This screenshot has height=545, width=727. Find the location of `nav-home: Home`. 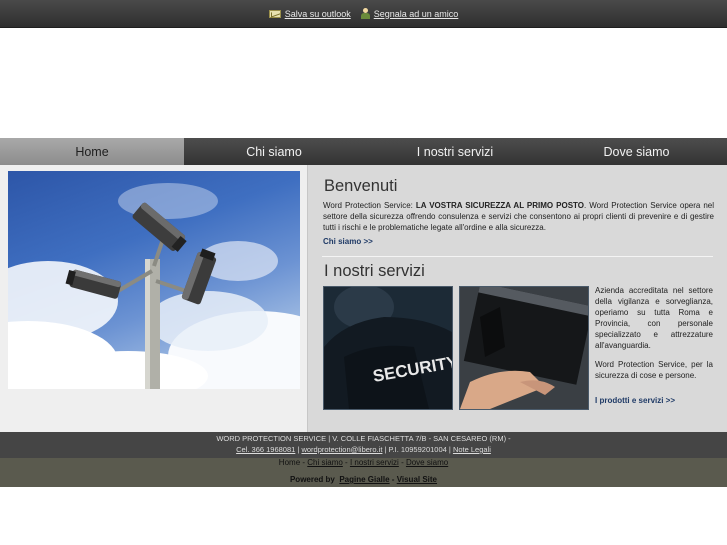

nav-home: Home is located at coordinates (92, 151).